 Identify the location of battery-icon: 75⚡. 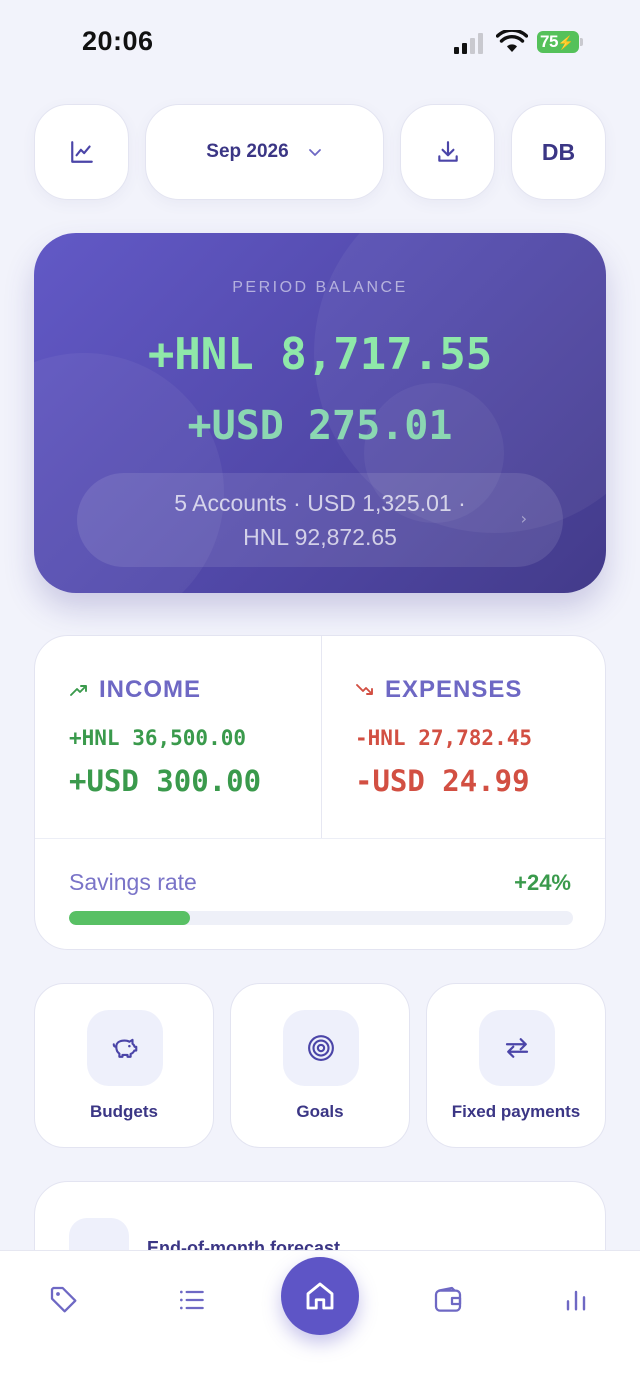
(558, 42).